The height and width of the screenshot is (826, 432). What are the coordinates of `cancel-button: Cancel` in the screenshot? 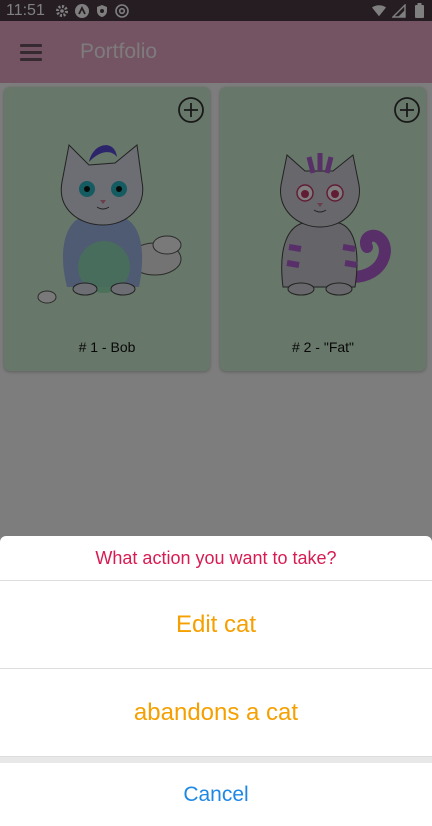 It's located at (216, 794).